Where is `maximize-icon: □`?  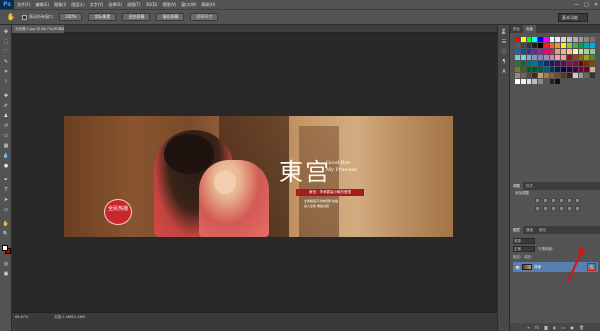 maximize-icon: □ is located at coordinates (586, 5).